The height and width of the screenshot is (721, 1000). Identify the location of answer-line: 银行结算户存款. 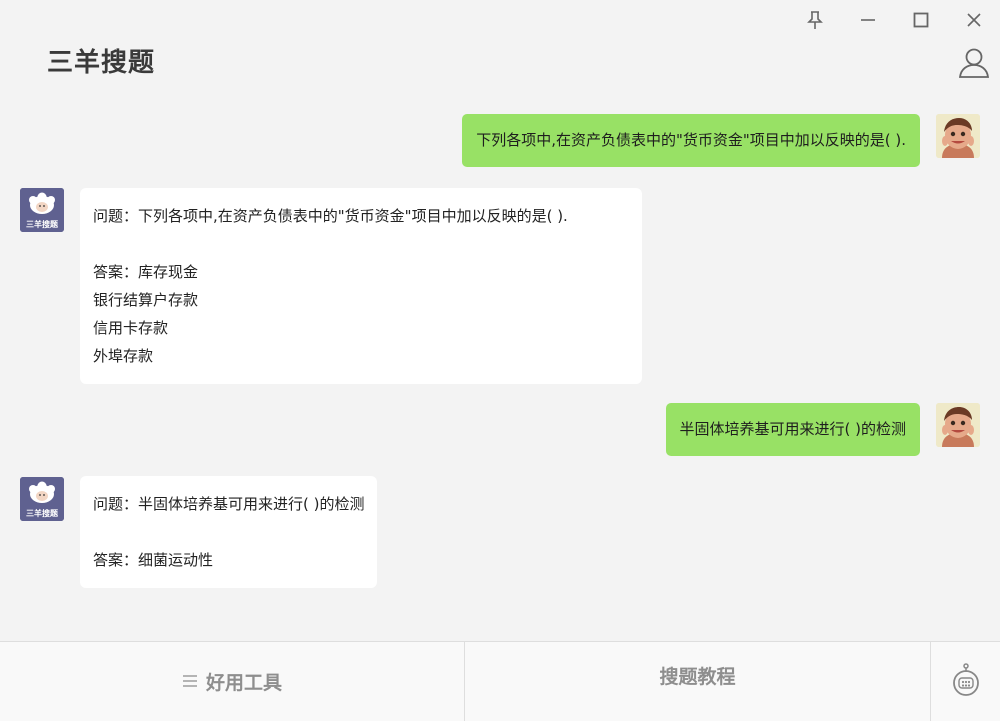
(146, 300).